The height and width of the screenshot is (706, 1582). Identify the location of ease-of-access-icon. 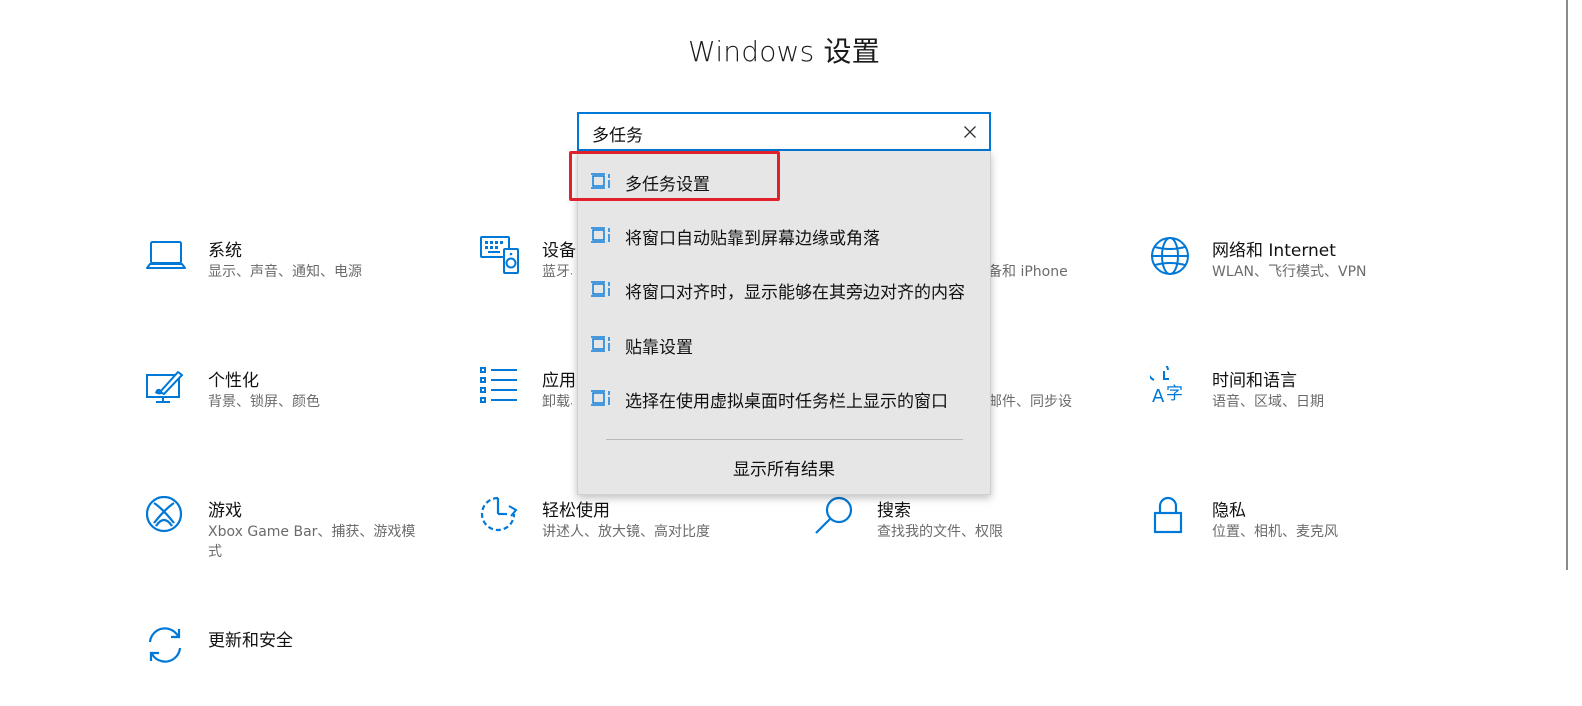
(501, 517).